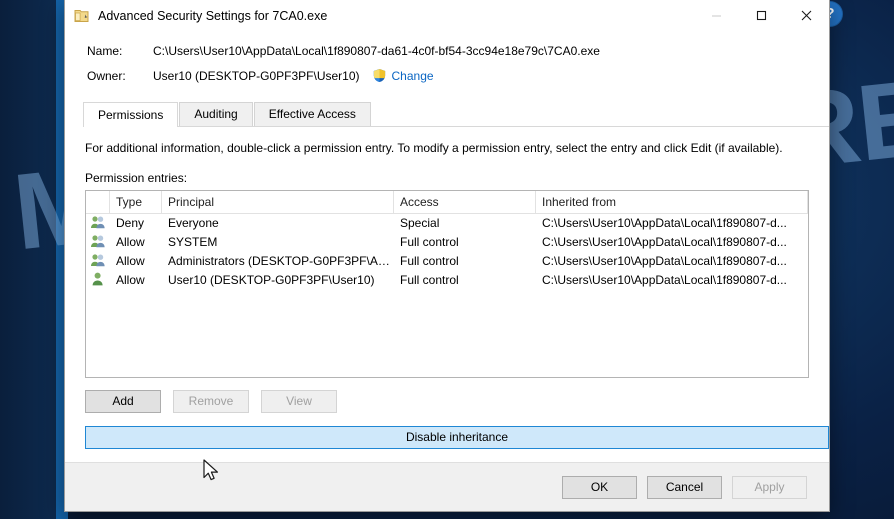  What do you see at coordinates (278, 202) in the screenshot?
I see `column-principal: Principal` at bounding box center [278, 202].